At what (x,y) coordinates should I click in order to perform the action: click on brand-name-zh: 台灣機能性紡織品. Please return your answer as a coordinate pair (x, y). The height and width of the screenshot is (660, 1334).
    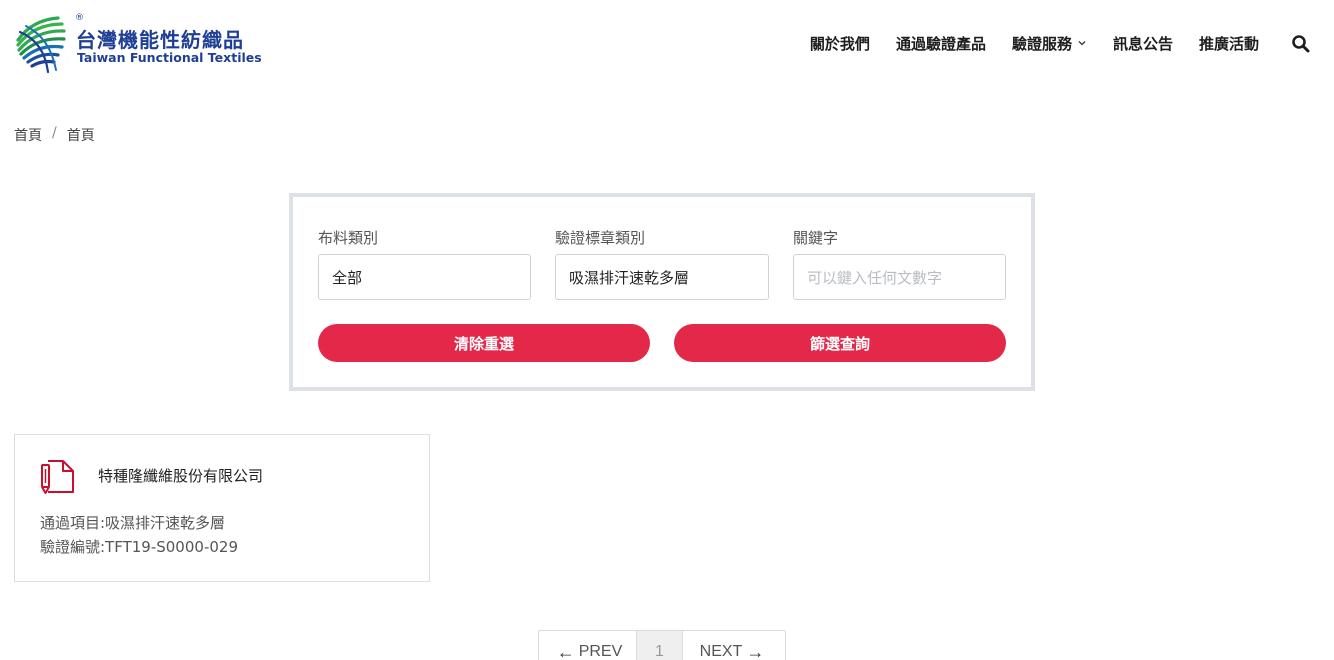
    Looking at the image, I should click on (160, 40).